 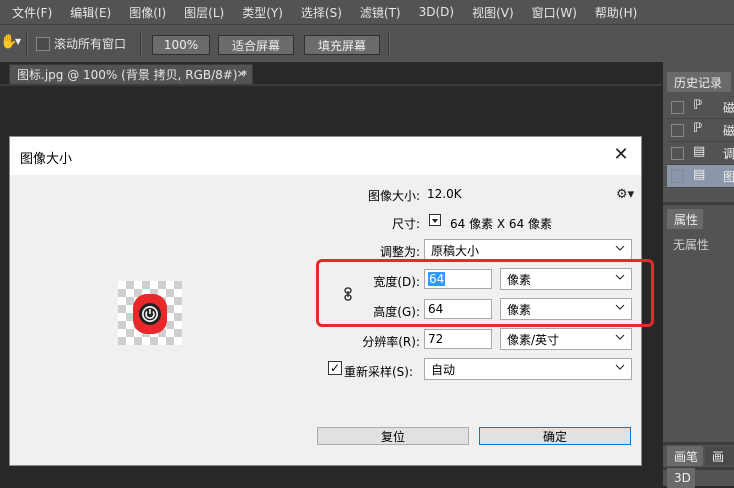 I want to click on tab-history: 历史记录, so click(x=699, y=82).